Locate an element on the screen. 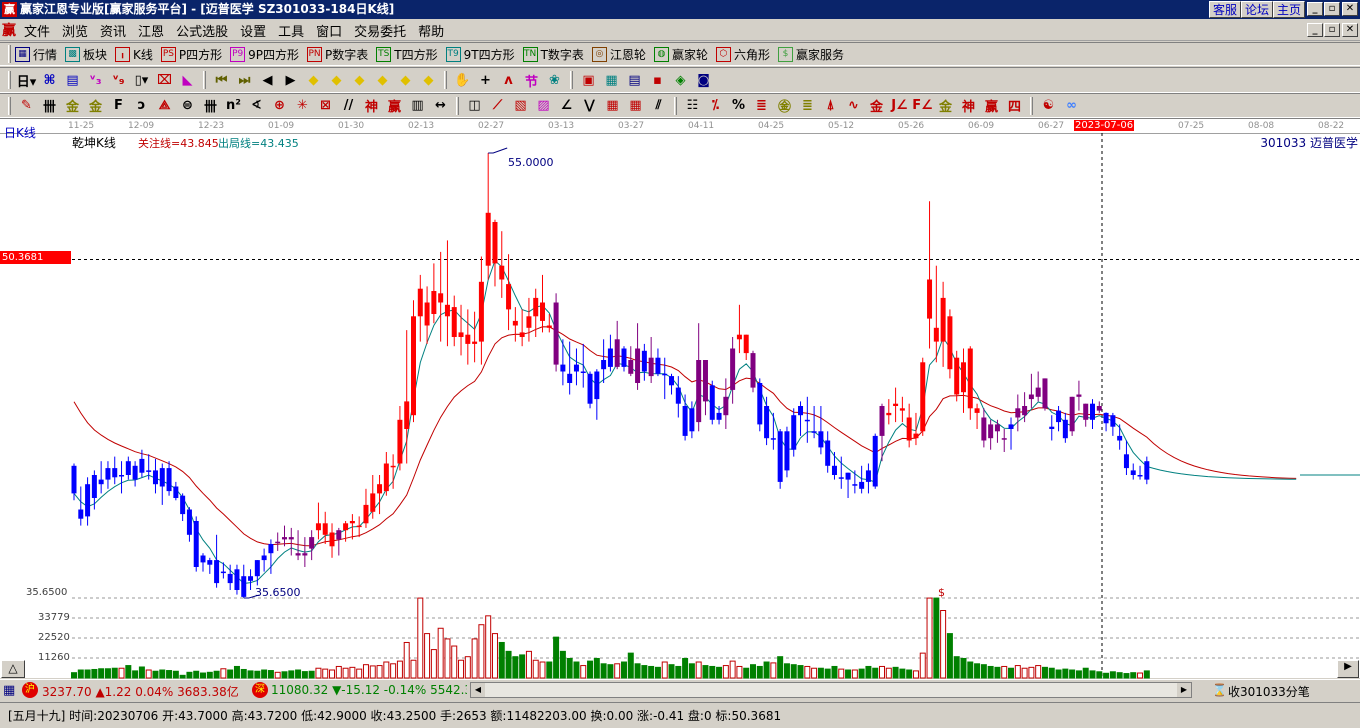 This screenshot has width=1360, height=728. scroll-right-button: ▶ is located at coordinates (1348, 669).